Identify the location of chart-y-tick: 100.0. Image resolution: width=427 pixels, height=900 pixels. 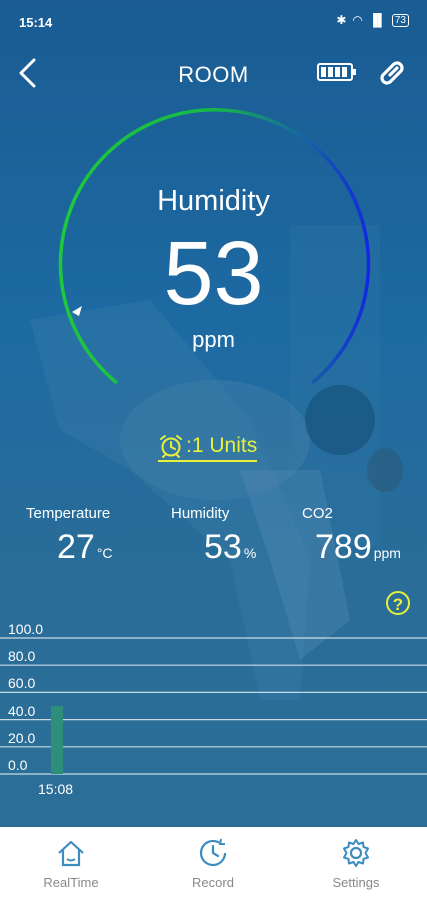
(26, 629).